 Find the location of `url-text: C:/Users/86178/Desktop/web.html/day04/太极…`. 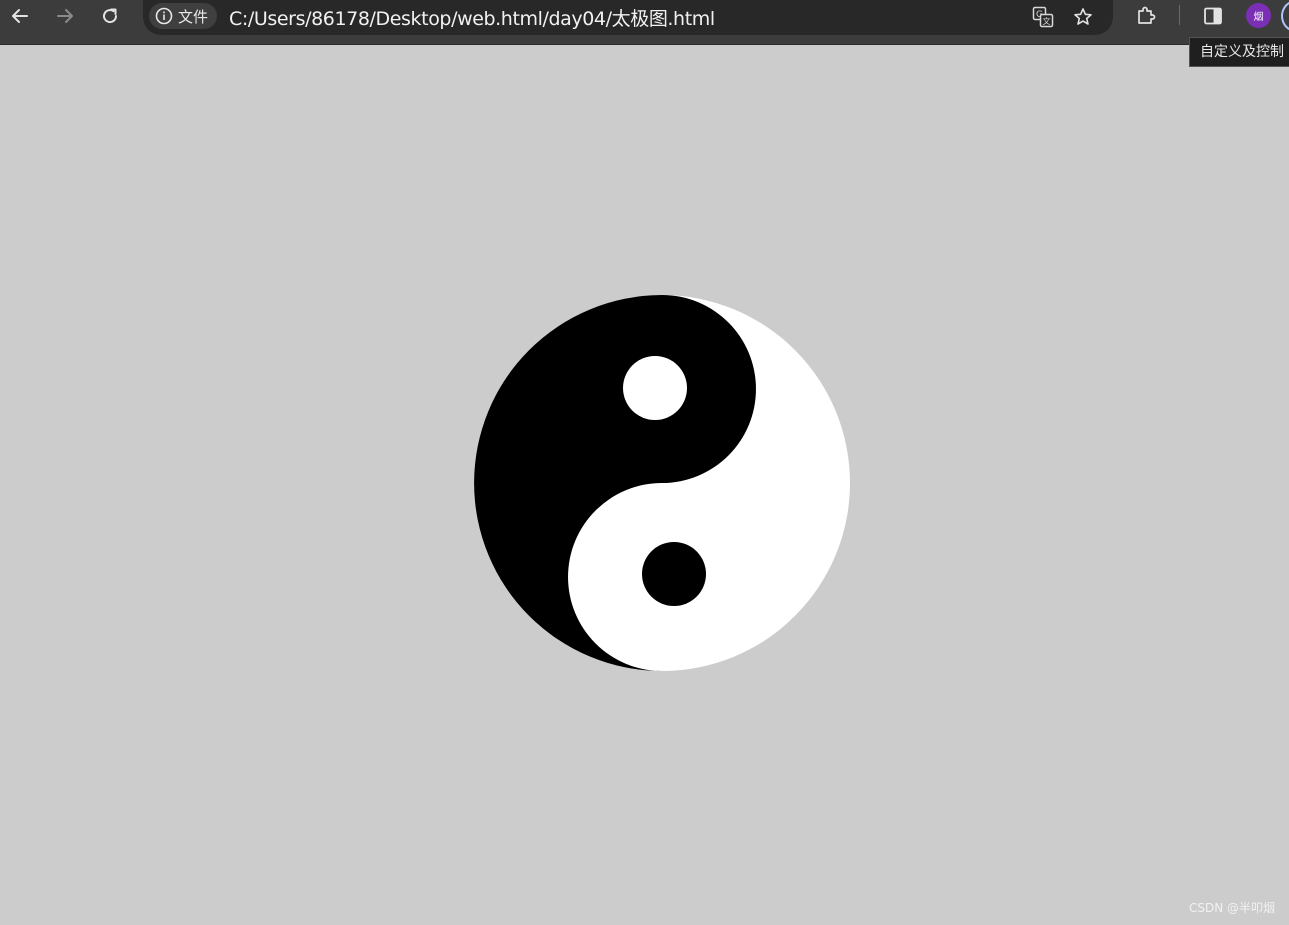

url-text: C:/Users/86178/Desktop/web.html/day04/太极… is located at coordinates (472, 17).